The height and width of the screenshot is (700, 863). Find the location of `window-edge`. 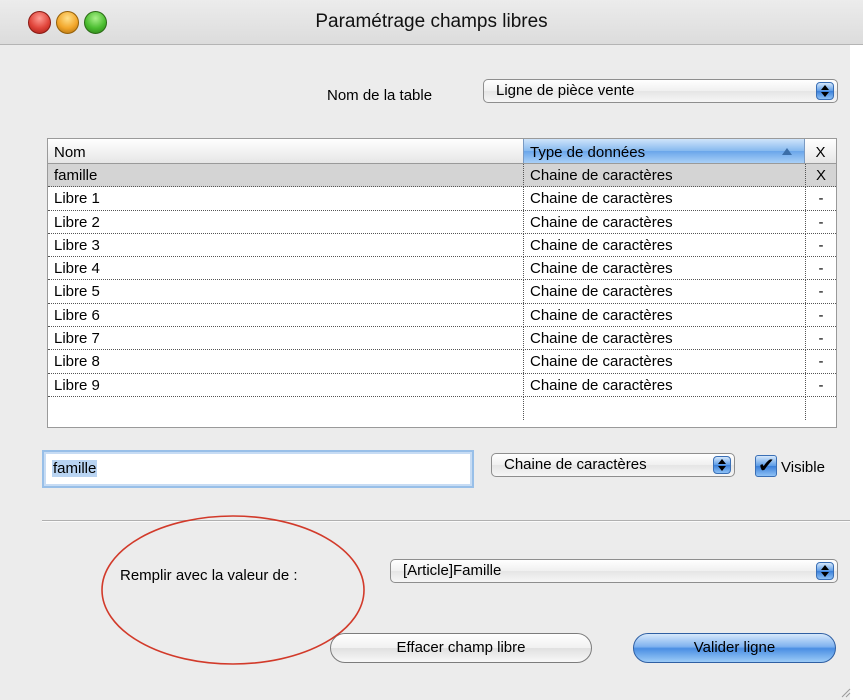

window-edge is located at coordinates (856, 372).